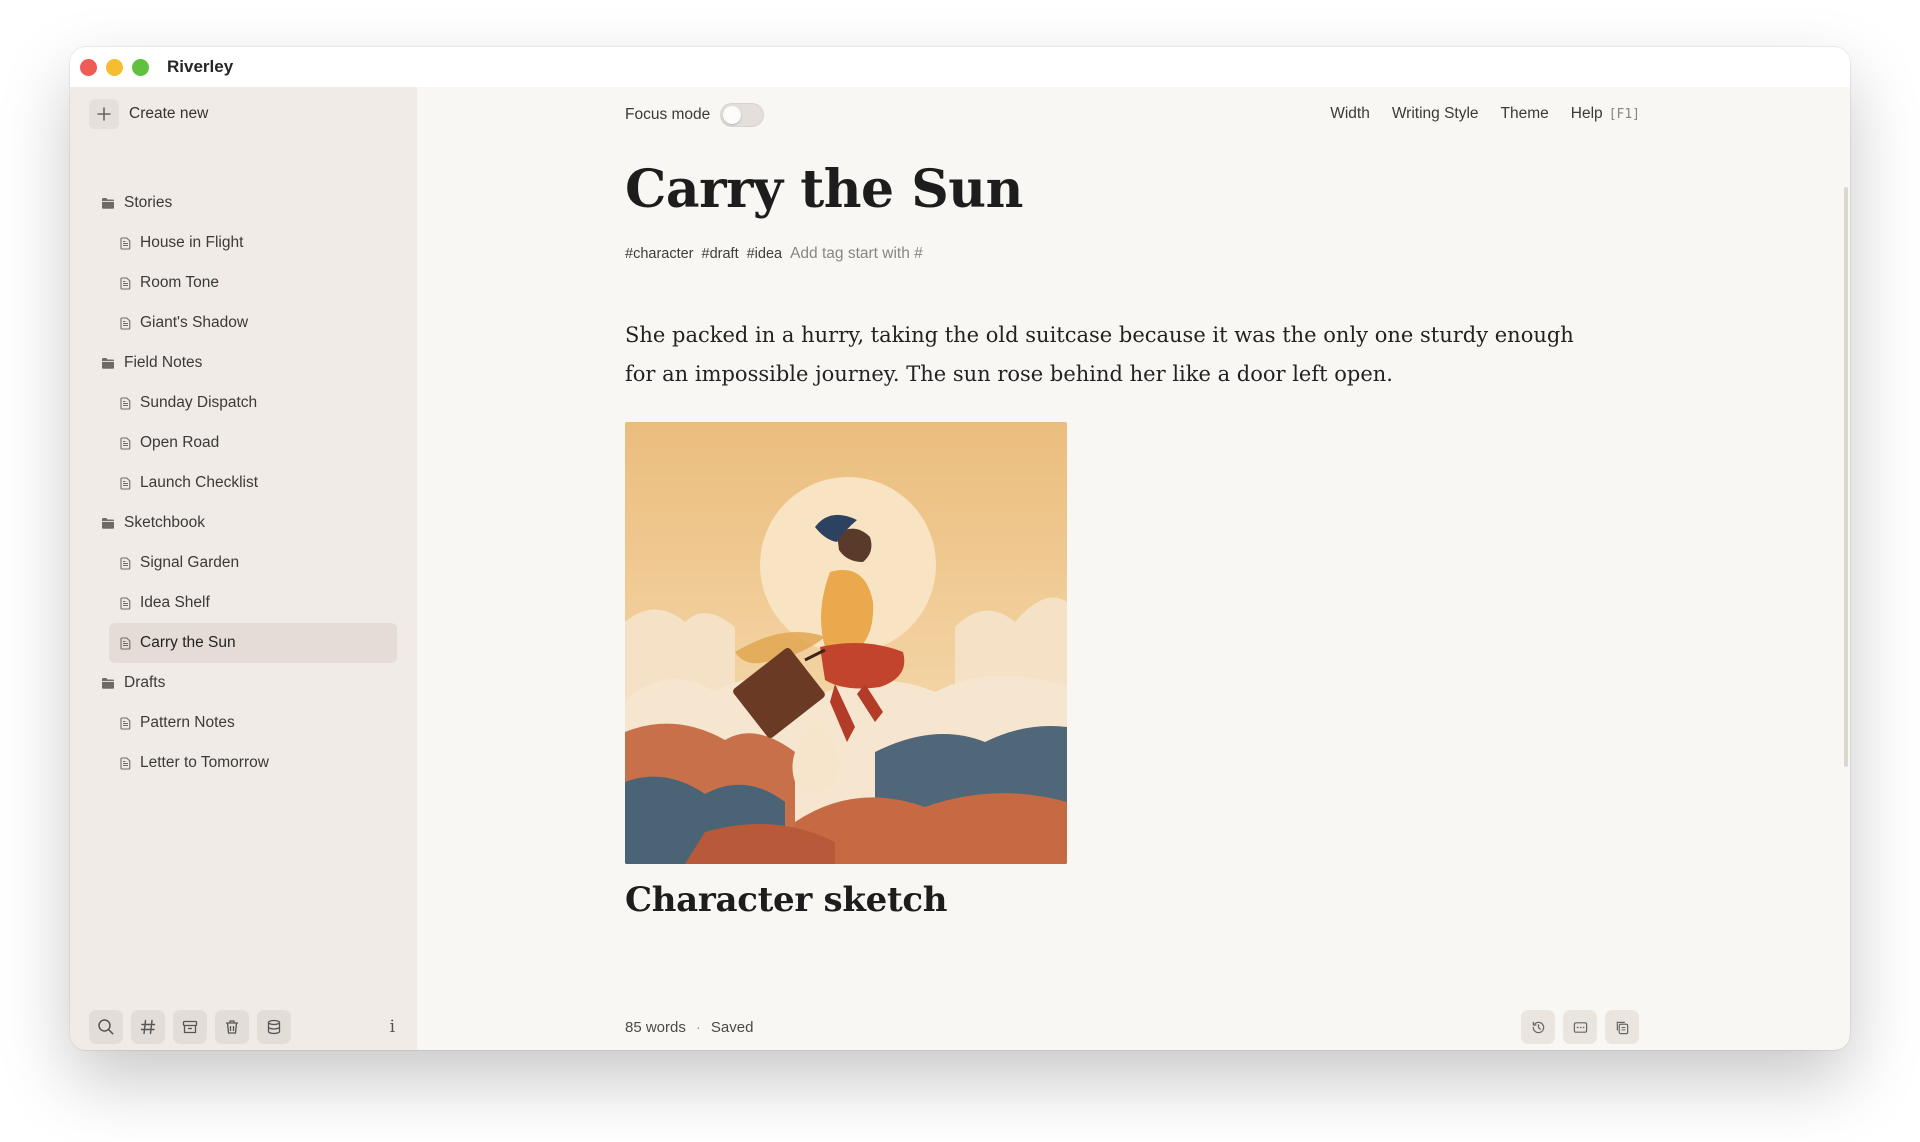  I want to click on sidebar-folder-drafts: Drafts, so click(243, 683).